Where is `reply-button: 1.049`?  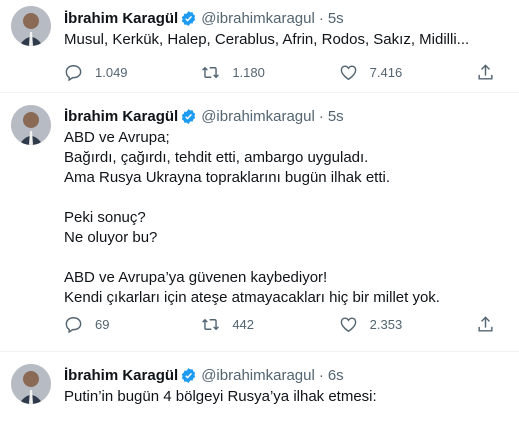 reply-button: 1.049 is located at coordinates (109, 72).